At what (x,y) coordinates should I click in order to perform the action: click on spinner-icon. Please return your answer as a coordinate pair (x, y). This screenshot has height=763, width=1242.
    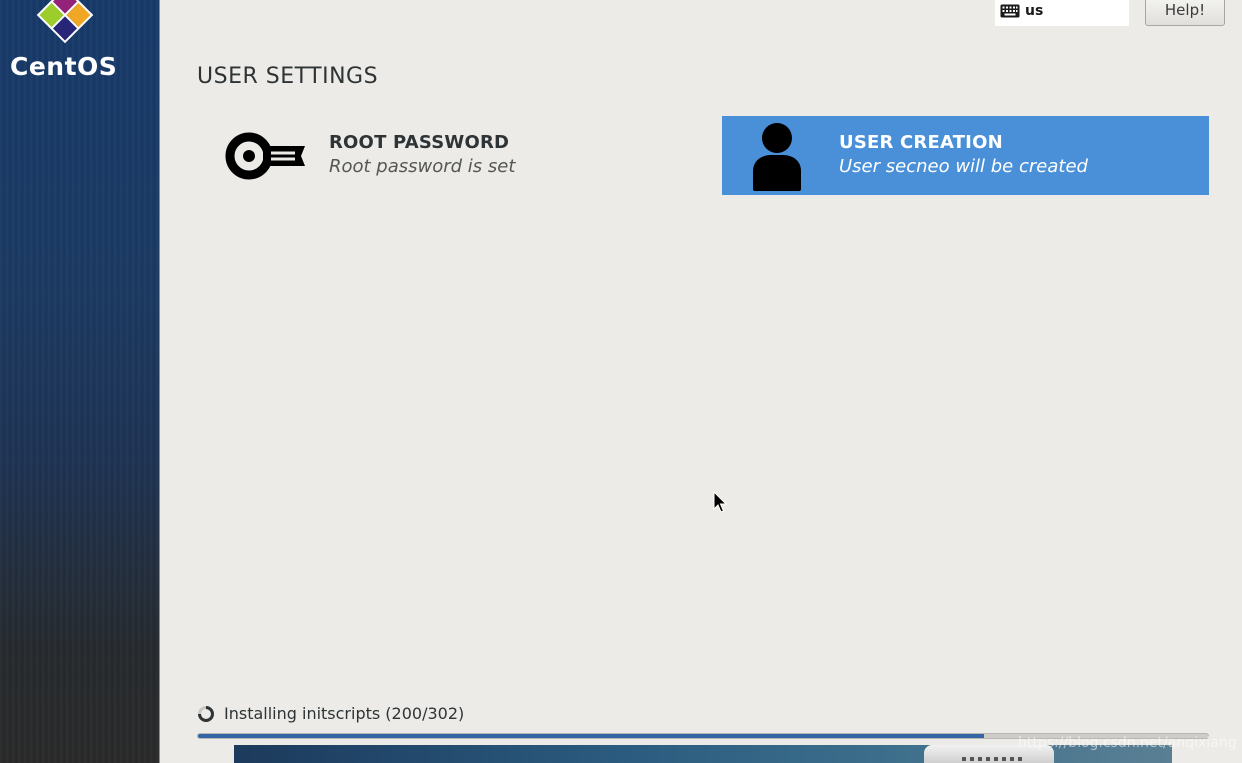
    Looking at the image, I should click on (206, 713).